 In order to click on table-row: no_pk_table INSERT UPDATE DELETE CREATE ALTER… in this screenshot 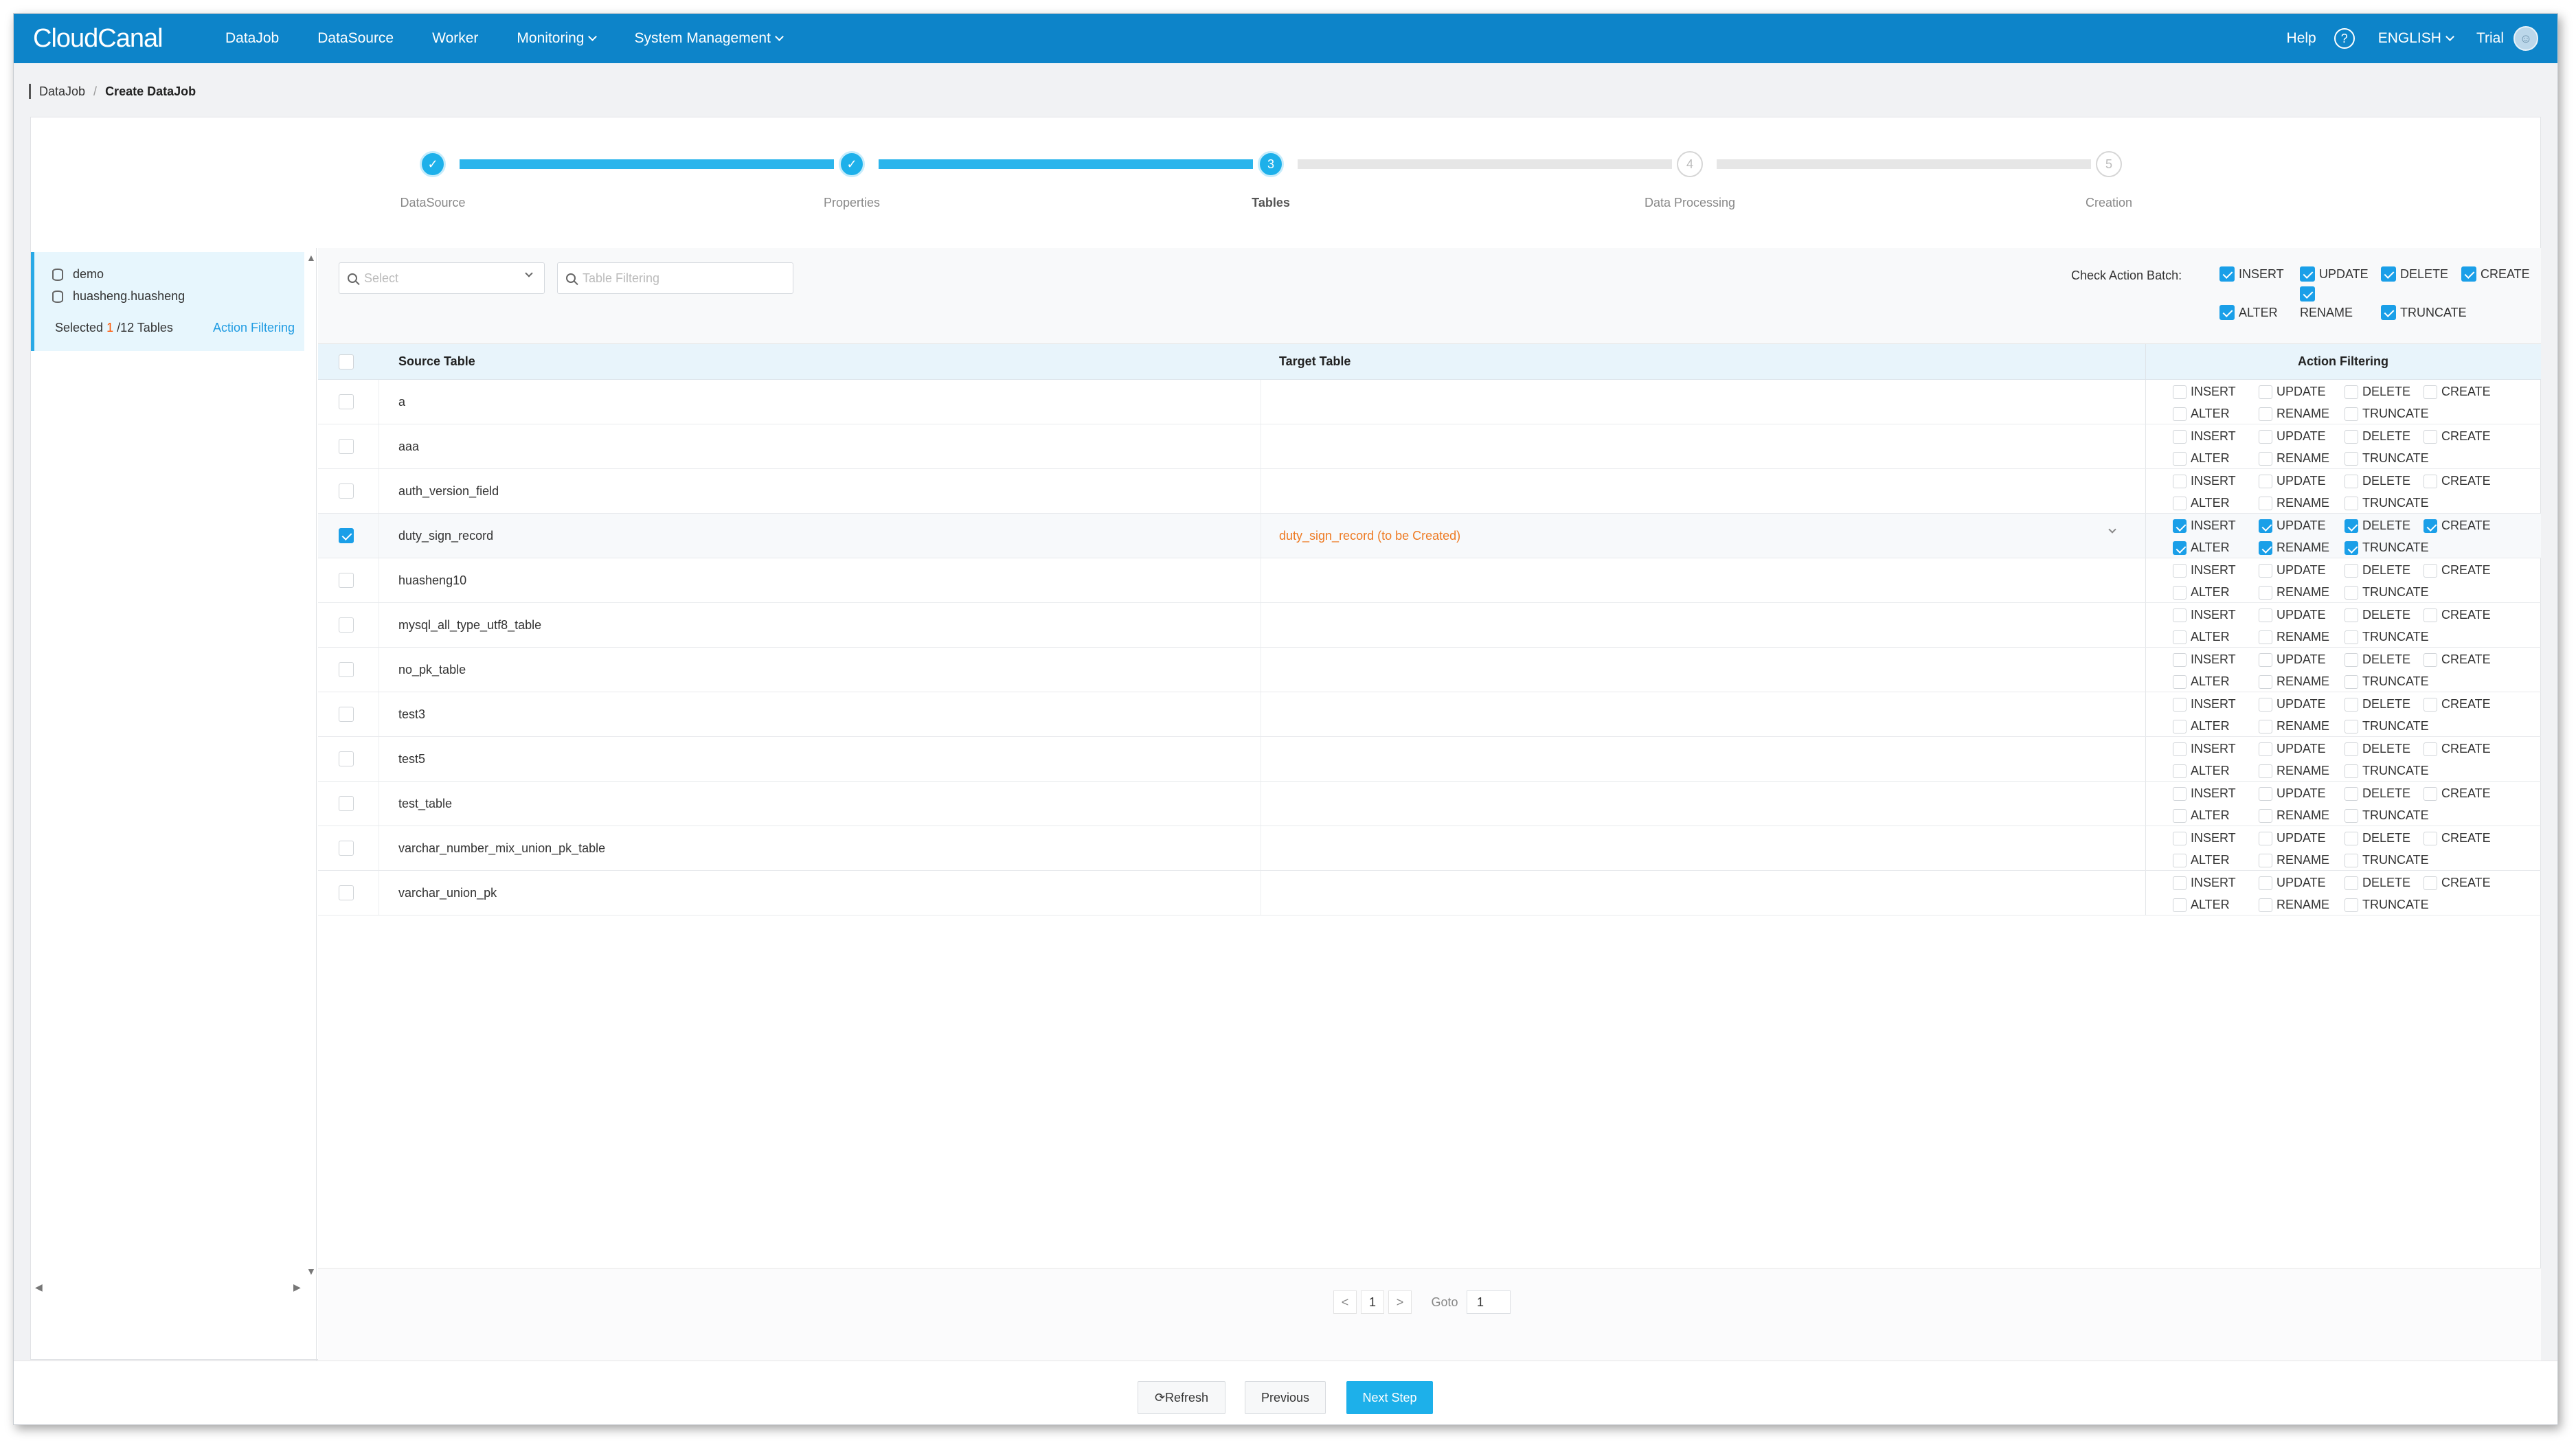, I will do `click(1429, 670)`.